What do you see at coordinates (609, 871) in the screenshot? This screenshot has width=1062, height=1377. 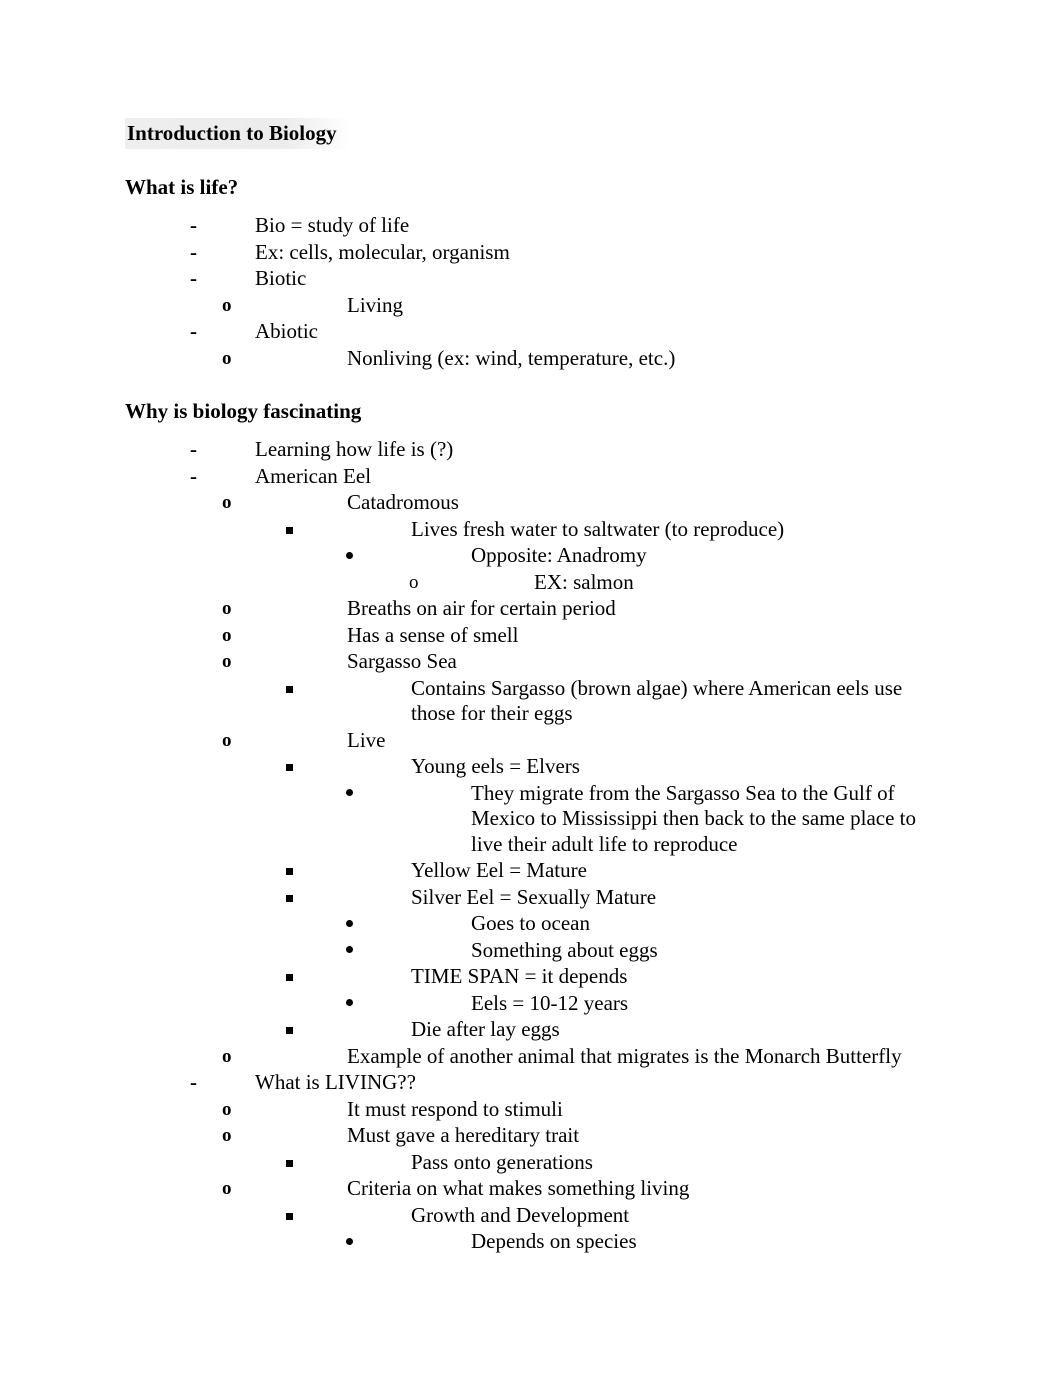 I see `list-item: Yellow Eel = Mature` at bounding box center [609, 871].